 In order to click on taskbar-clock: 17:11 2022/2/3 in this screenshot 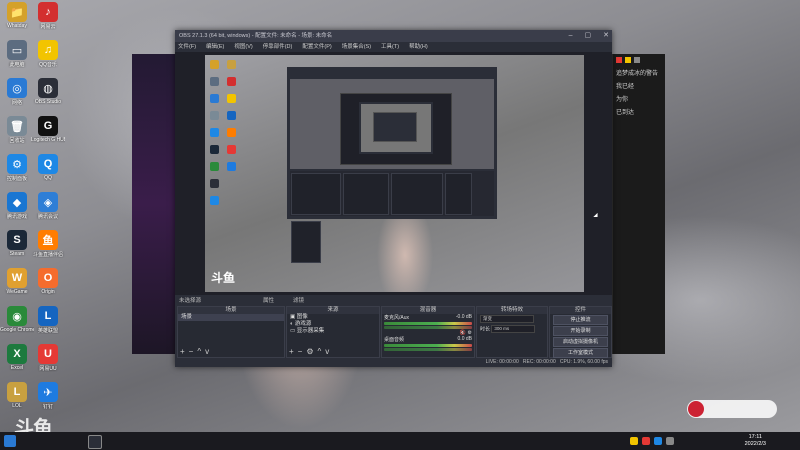, I will do `click(755, 441)`.